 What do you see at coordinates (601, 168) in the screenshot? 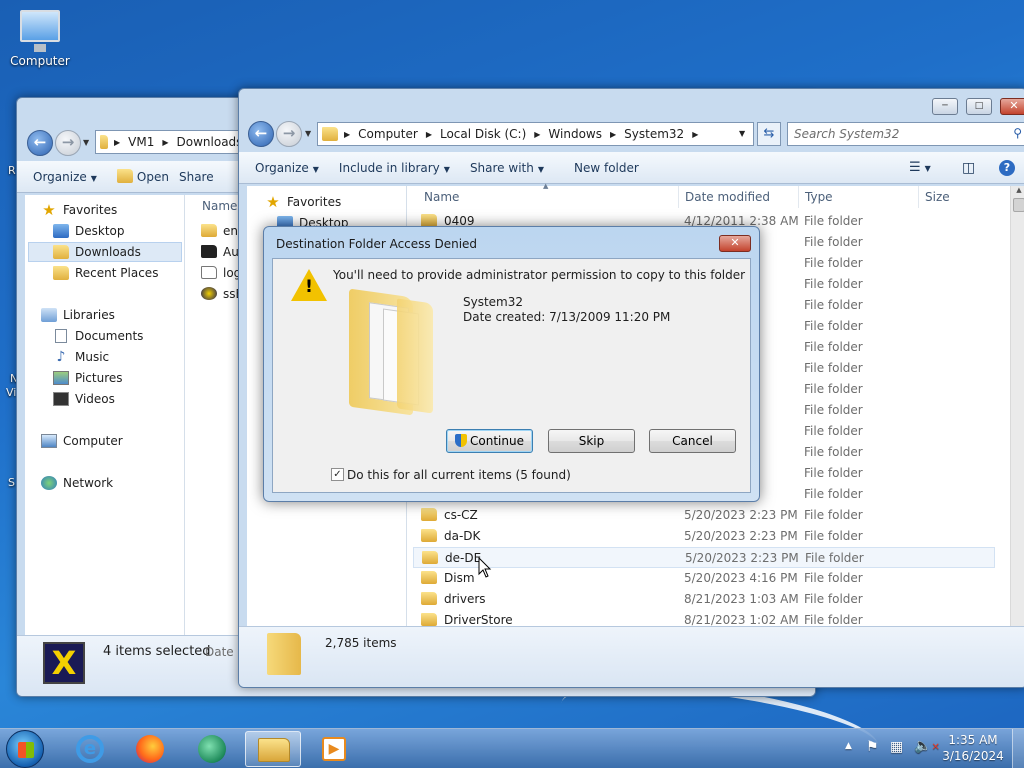
I see `new-folder-button: New folder` at bounding box center [601, 168].